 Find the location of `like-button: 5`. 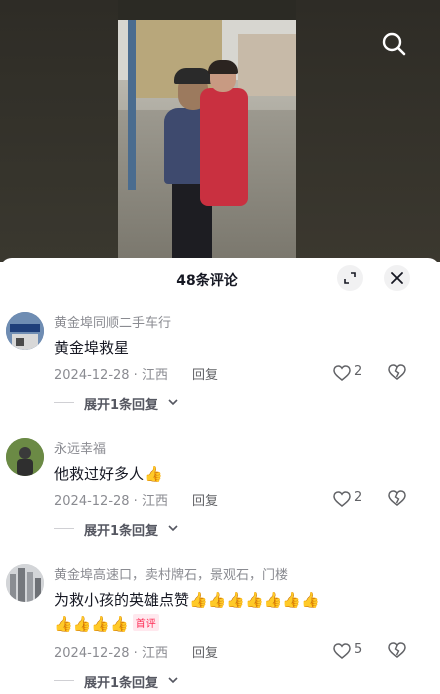

like-button: 5 is located at coordinates (353, 652).